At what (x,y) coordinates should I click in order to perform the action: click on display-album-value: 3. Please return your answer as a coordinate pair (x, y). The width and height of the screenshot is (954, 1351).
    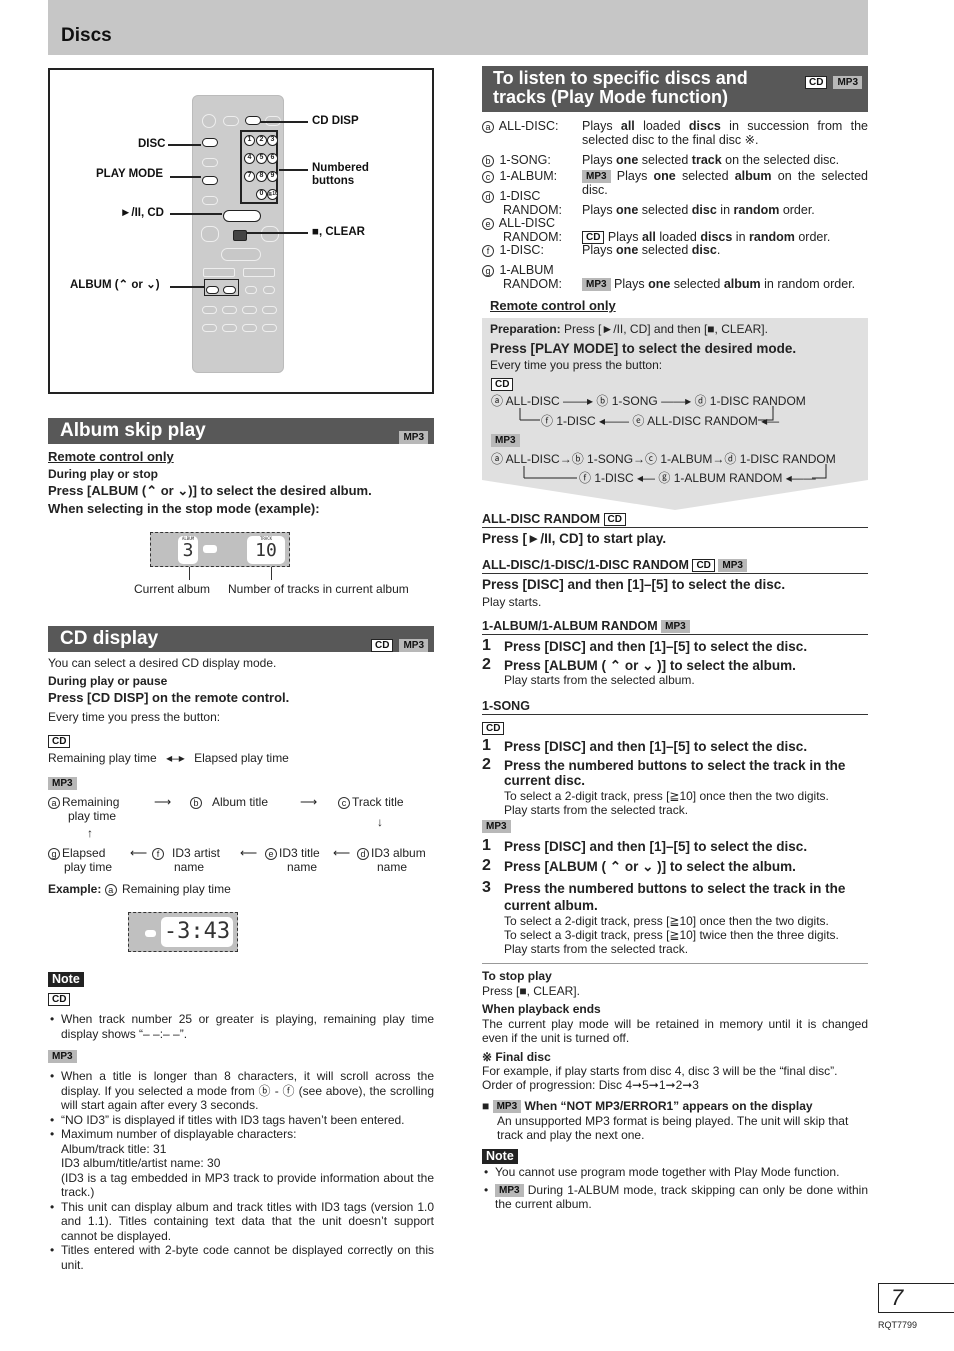
    Looking at the image, I should click on (188, 550).